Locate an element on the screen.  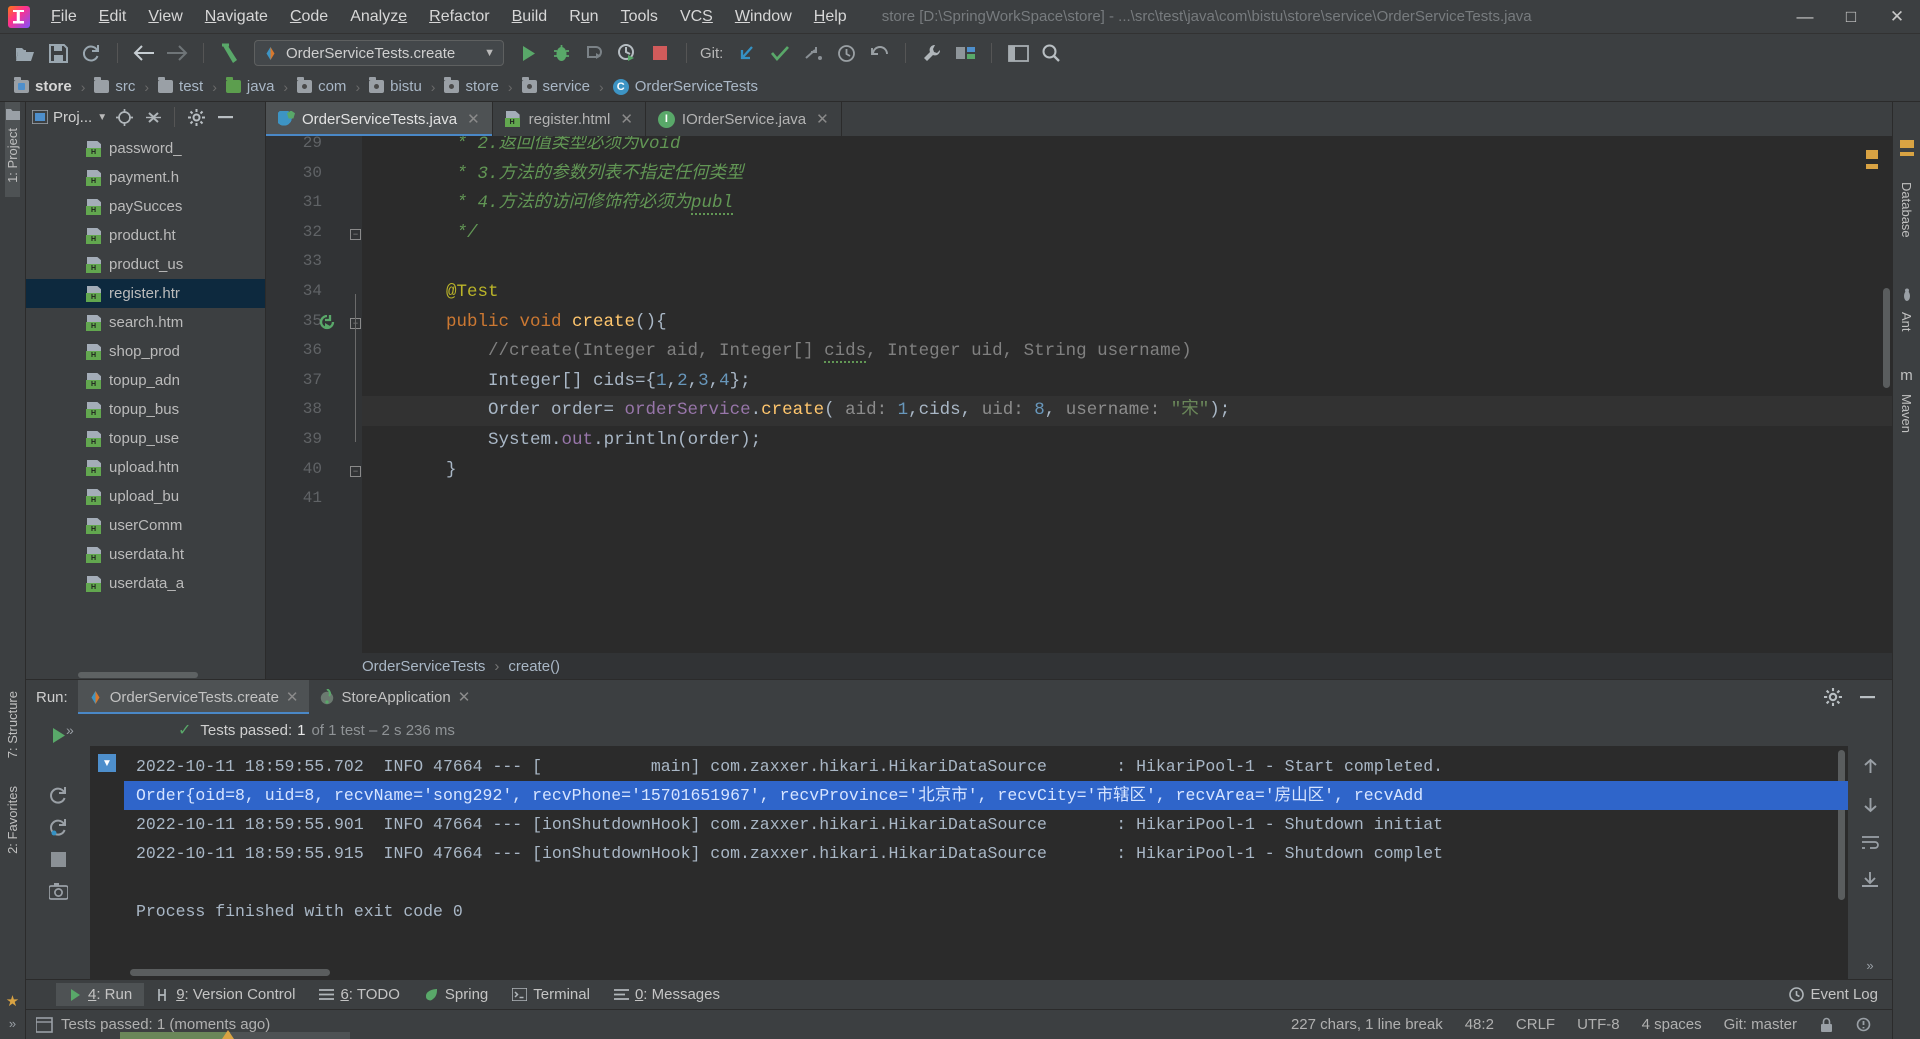
run-tab-storeapplication: StoreApplication ✕ is located at coordinates (395, 697).